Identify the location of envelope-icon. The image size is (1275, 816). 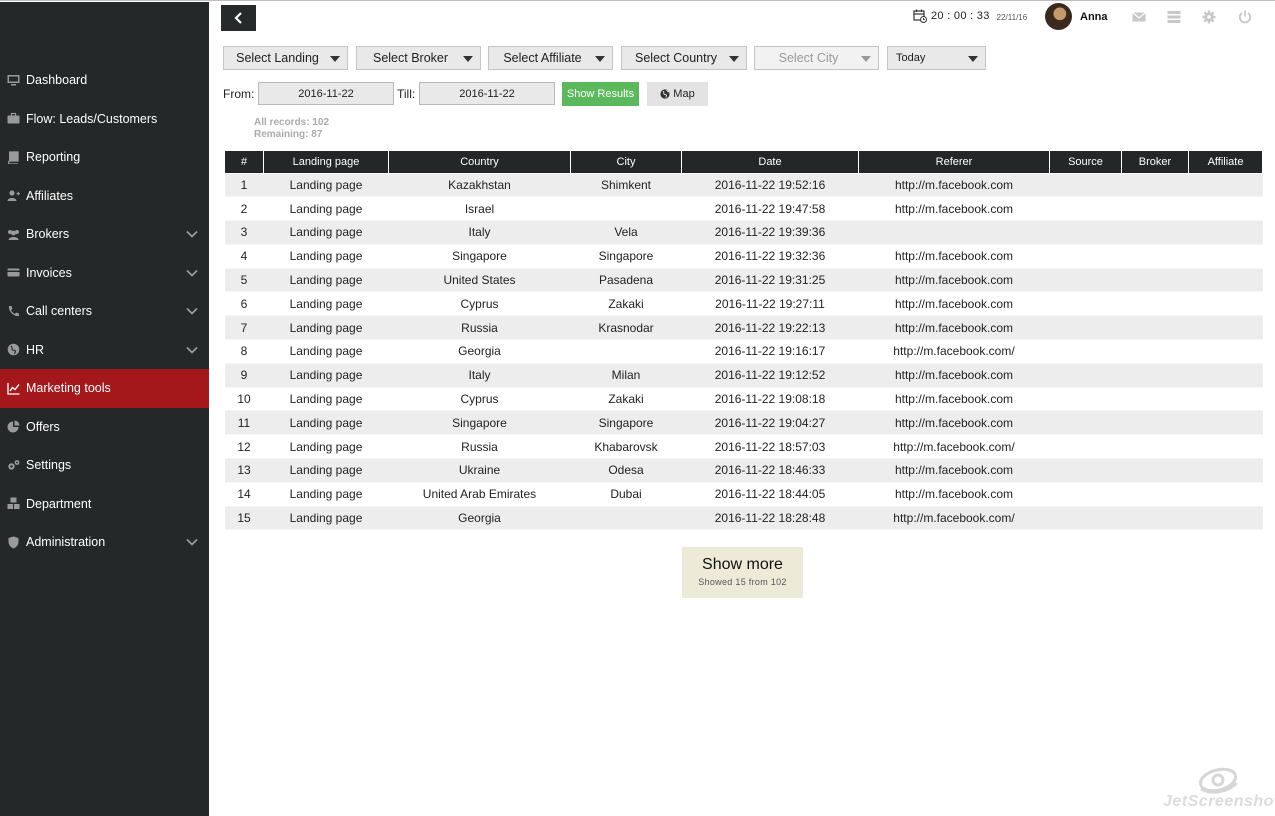
(1139, 17).